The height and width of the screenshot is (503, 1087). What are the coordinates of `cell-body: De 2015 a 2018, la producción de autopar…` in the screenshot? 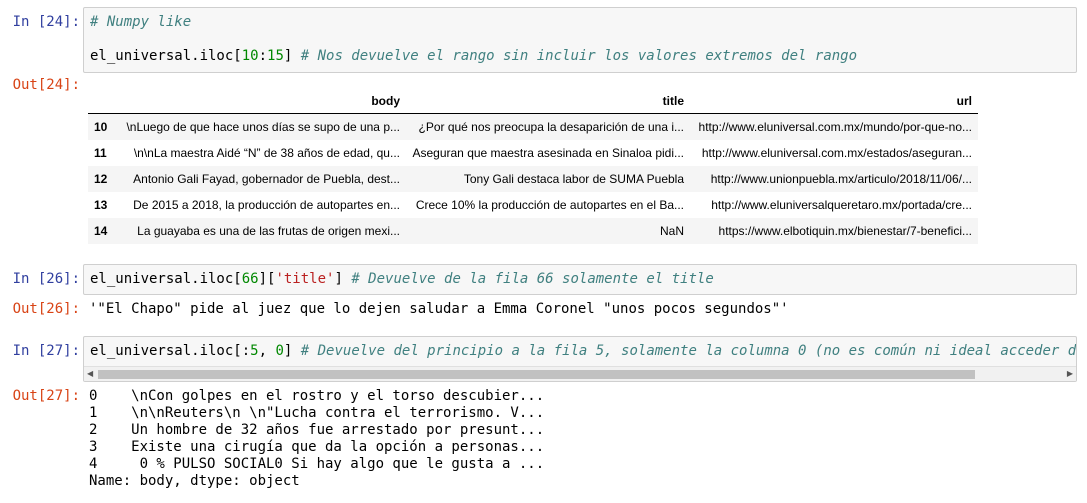 It's located at (266, 205).